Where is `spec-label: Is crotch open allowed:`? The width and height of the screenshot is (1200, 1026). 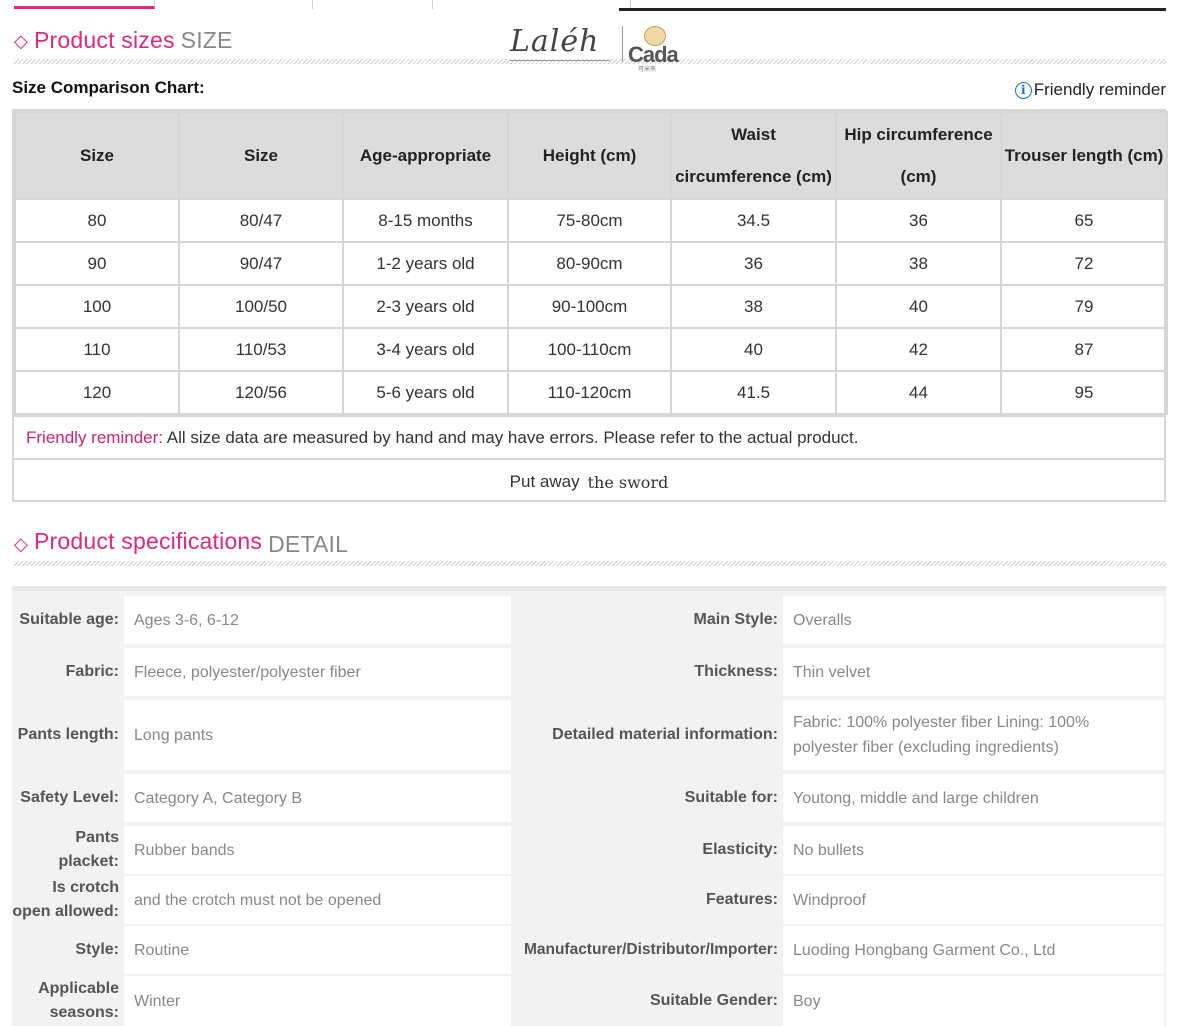
spec-label: Is crotch open allowed: is located at coordinates (65, 899).